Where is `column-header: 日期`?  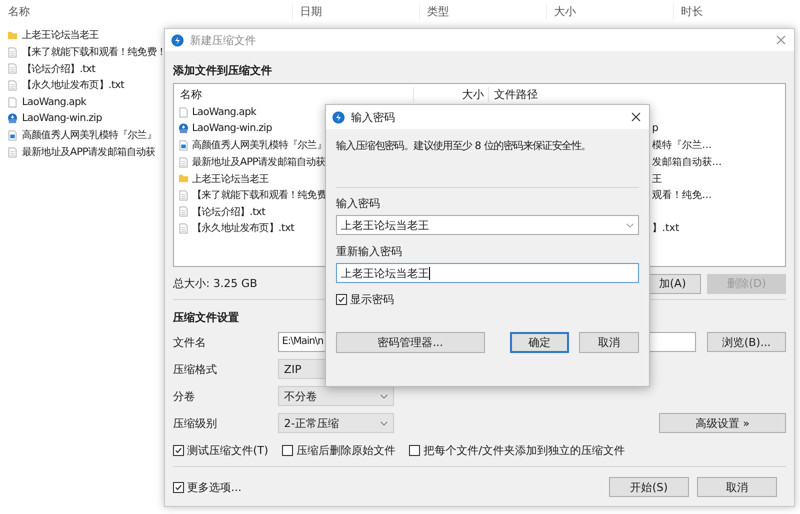 column-header: 日期 is located at coordinates (356, 11).